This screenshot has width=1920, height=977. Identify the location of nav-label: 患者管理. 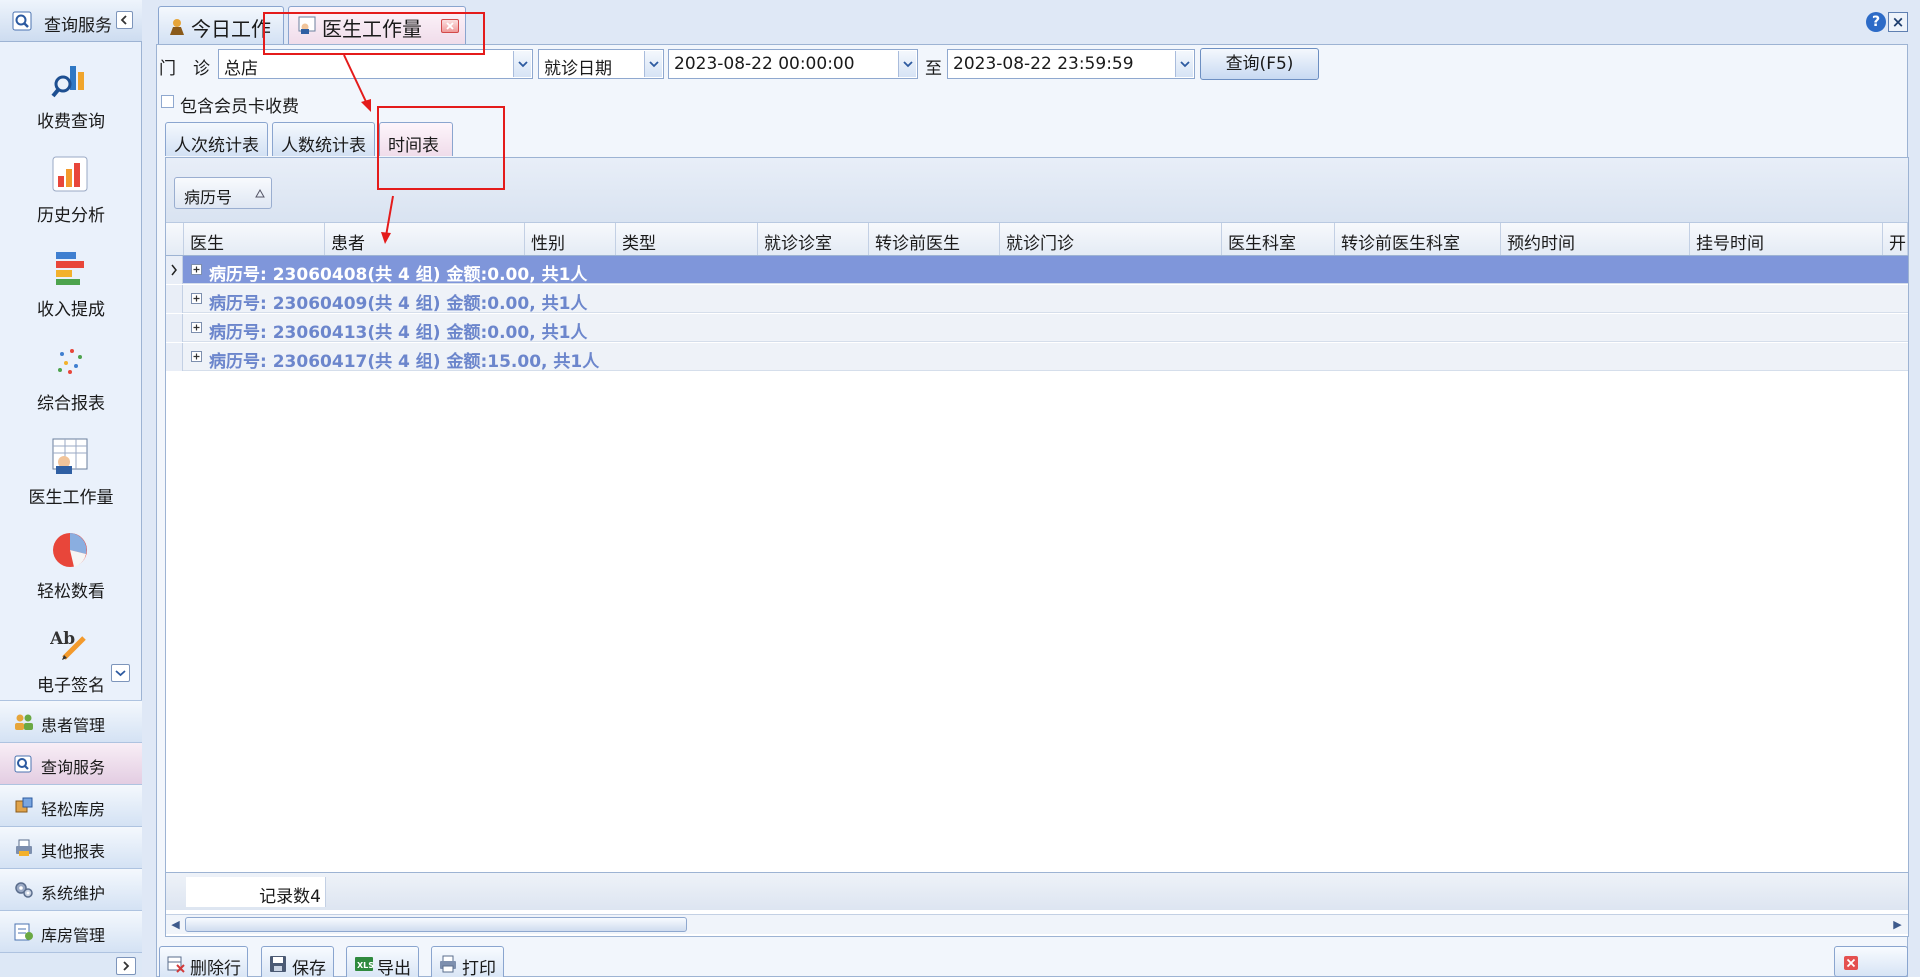
(73, 725).